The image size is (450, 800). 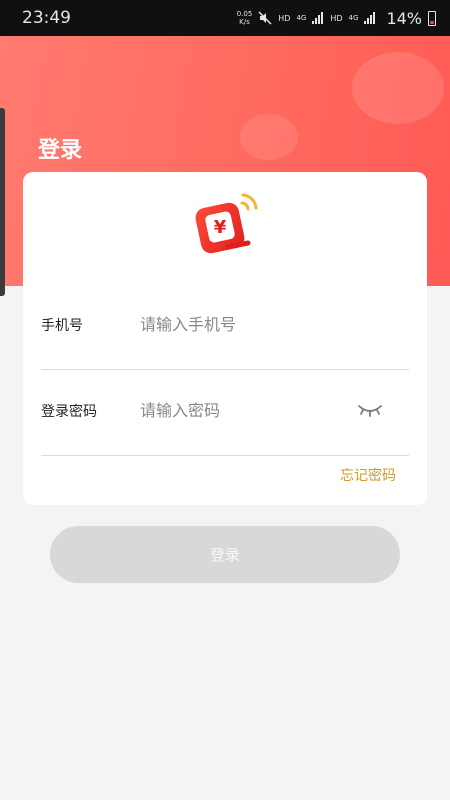 What do you see at coordinates (225, 554) in the screenshot?
I see `login-button: 登录` at bounding box center [225, 554].